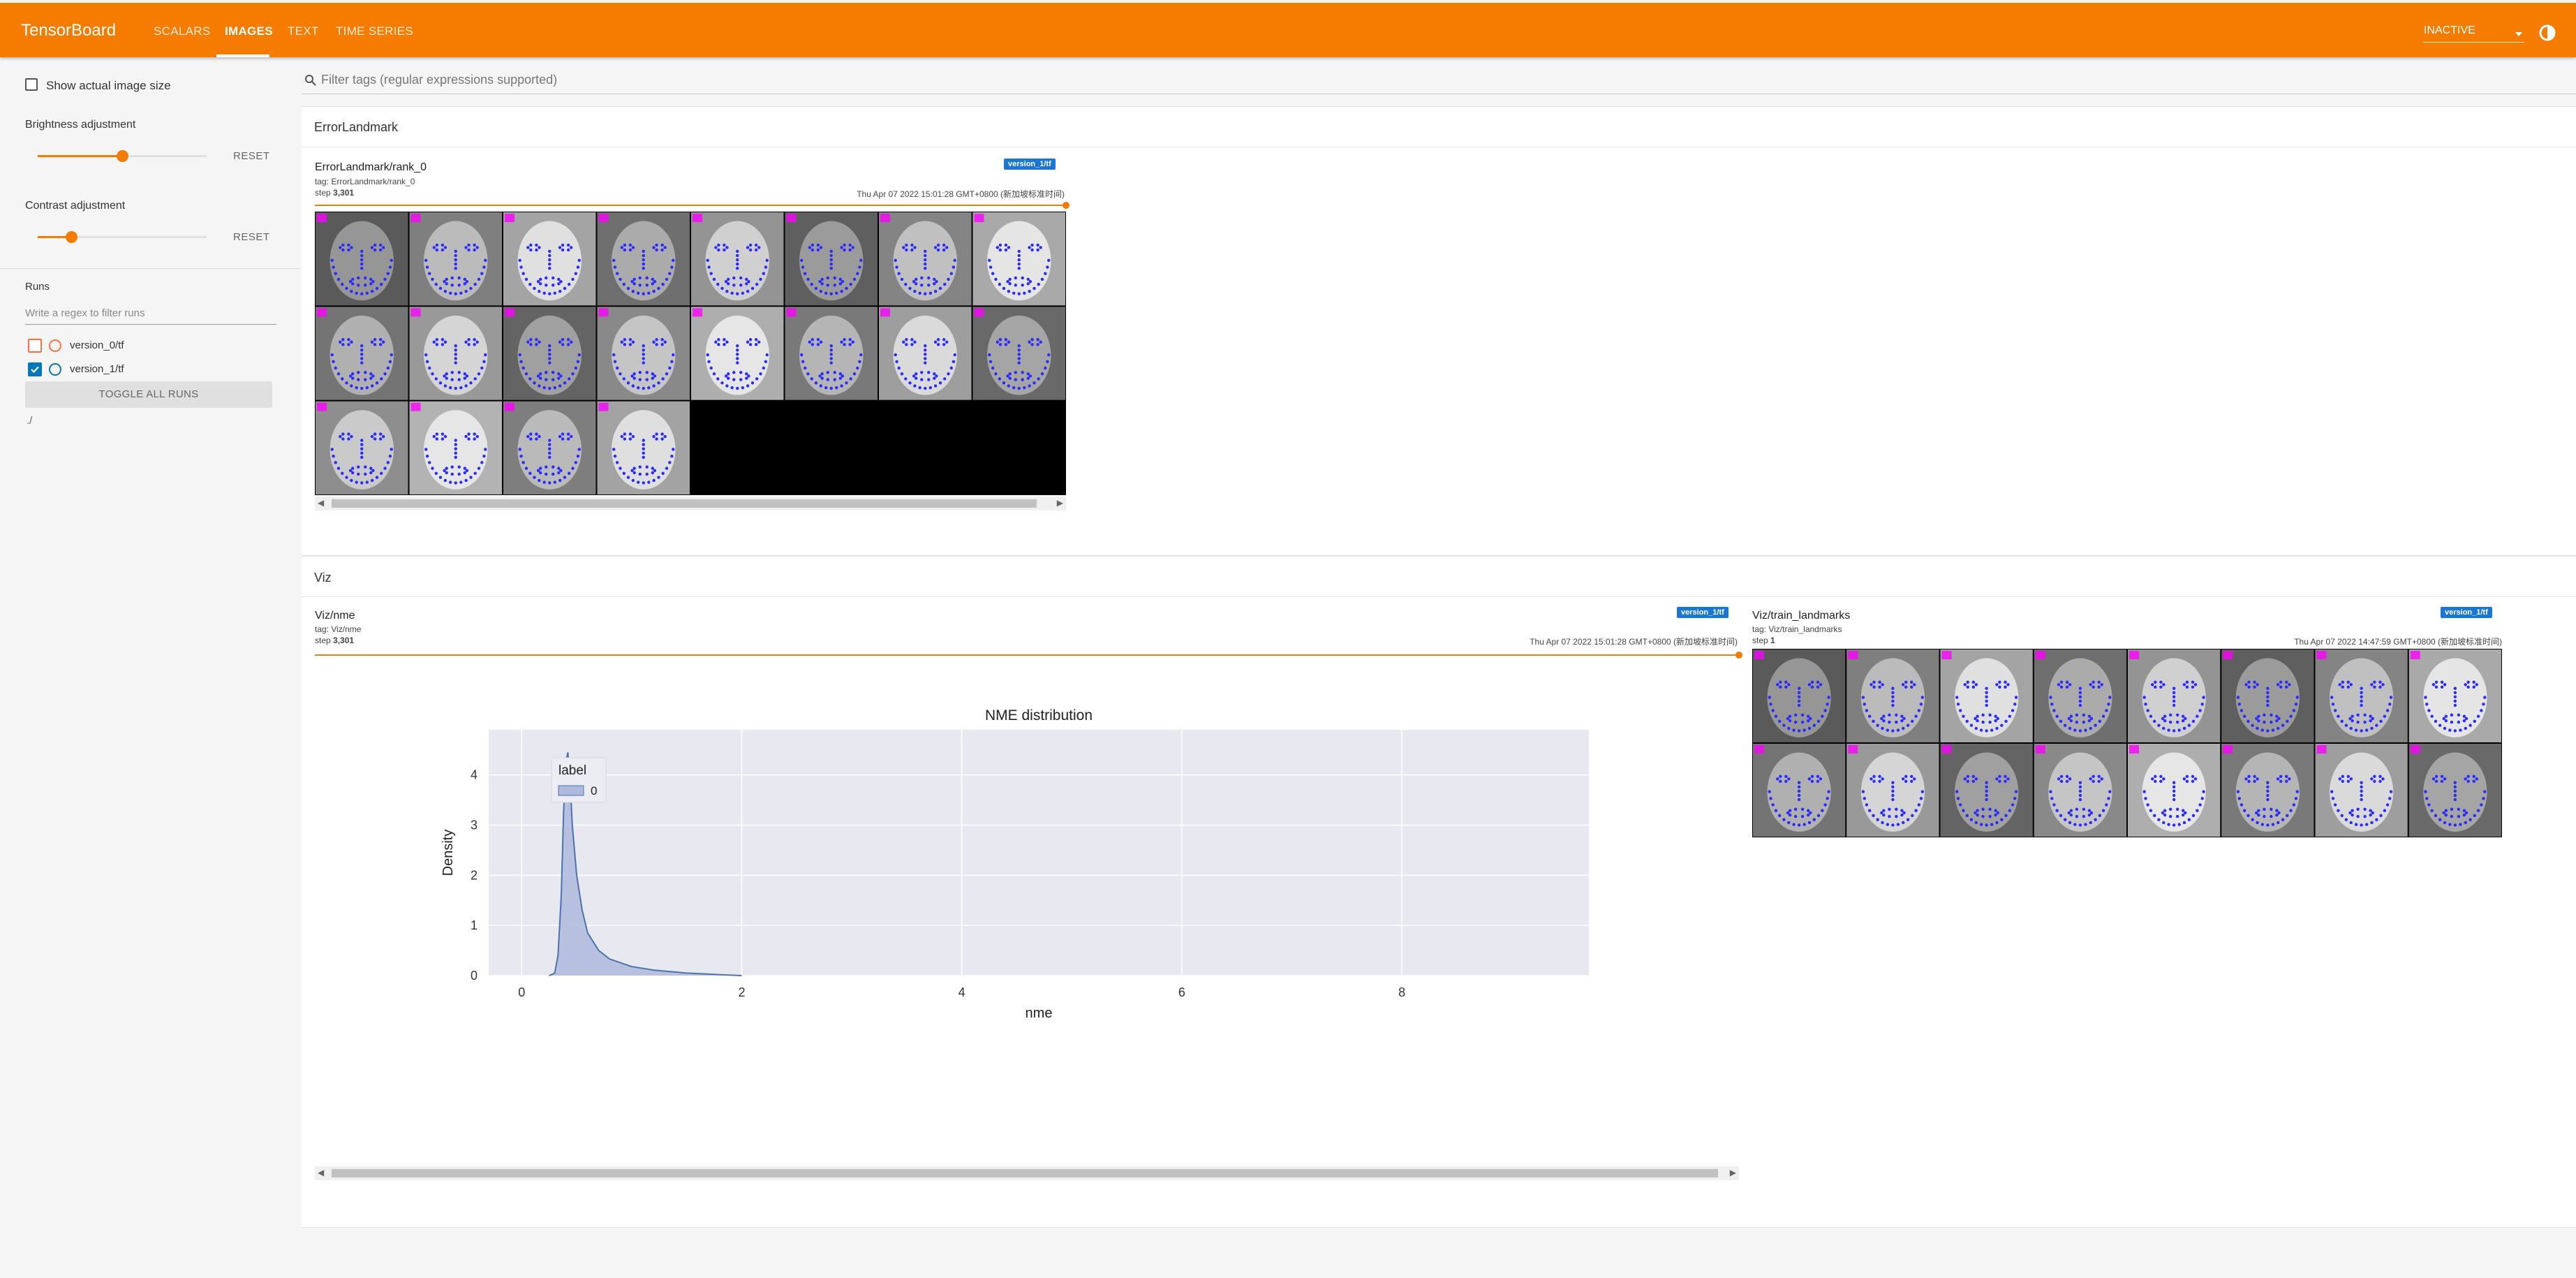 This screenshot has height=1278, width=2576. I want to click on y-tick-label: 3, so click(474, 825).